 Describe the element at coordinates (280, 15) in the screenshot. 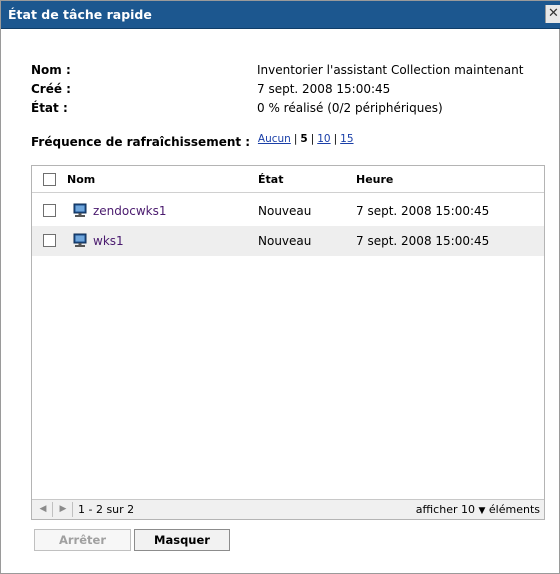

I see `dialog-titlebar: État de tâche rapide ✕` at that location.